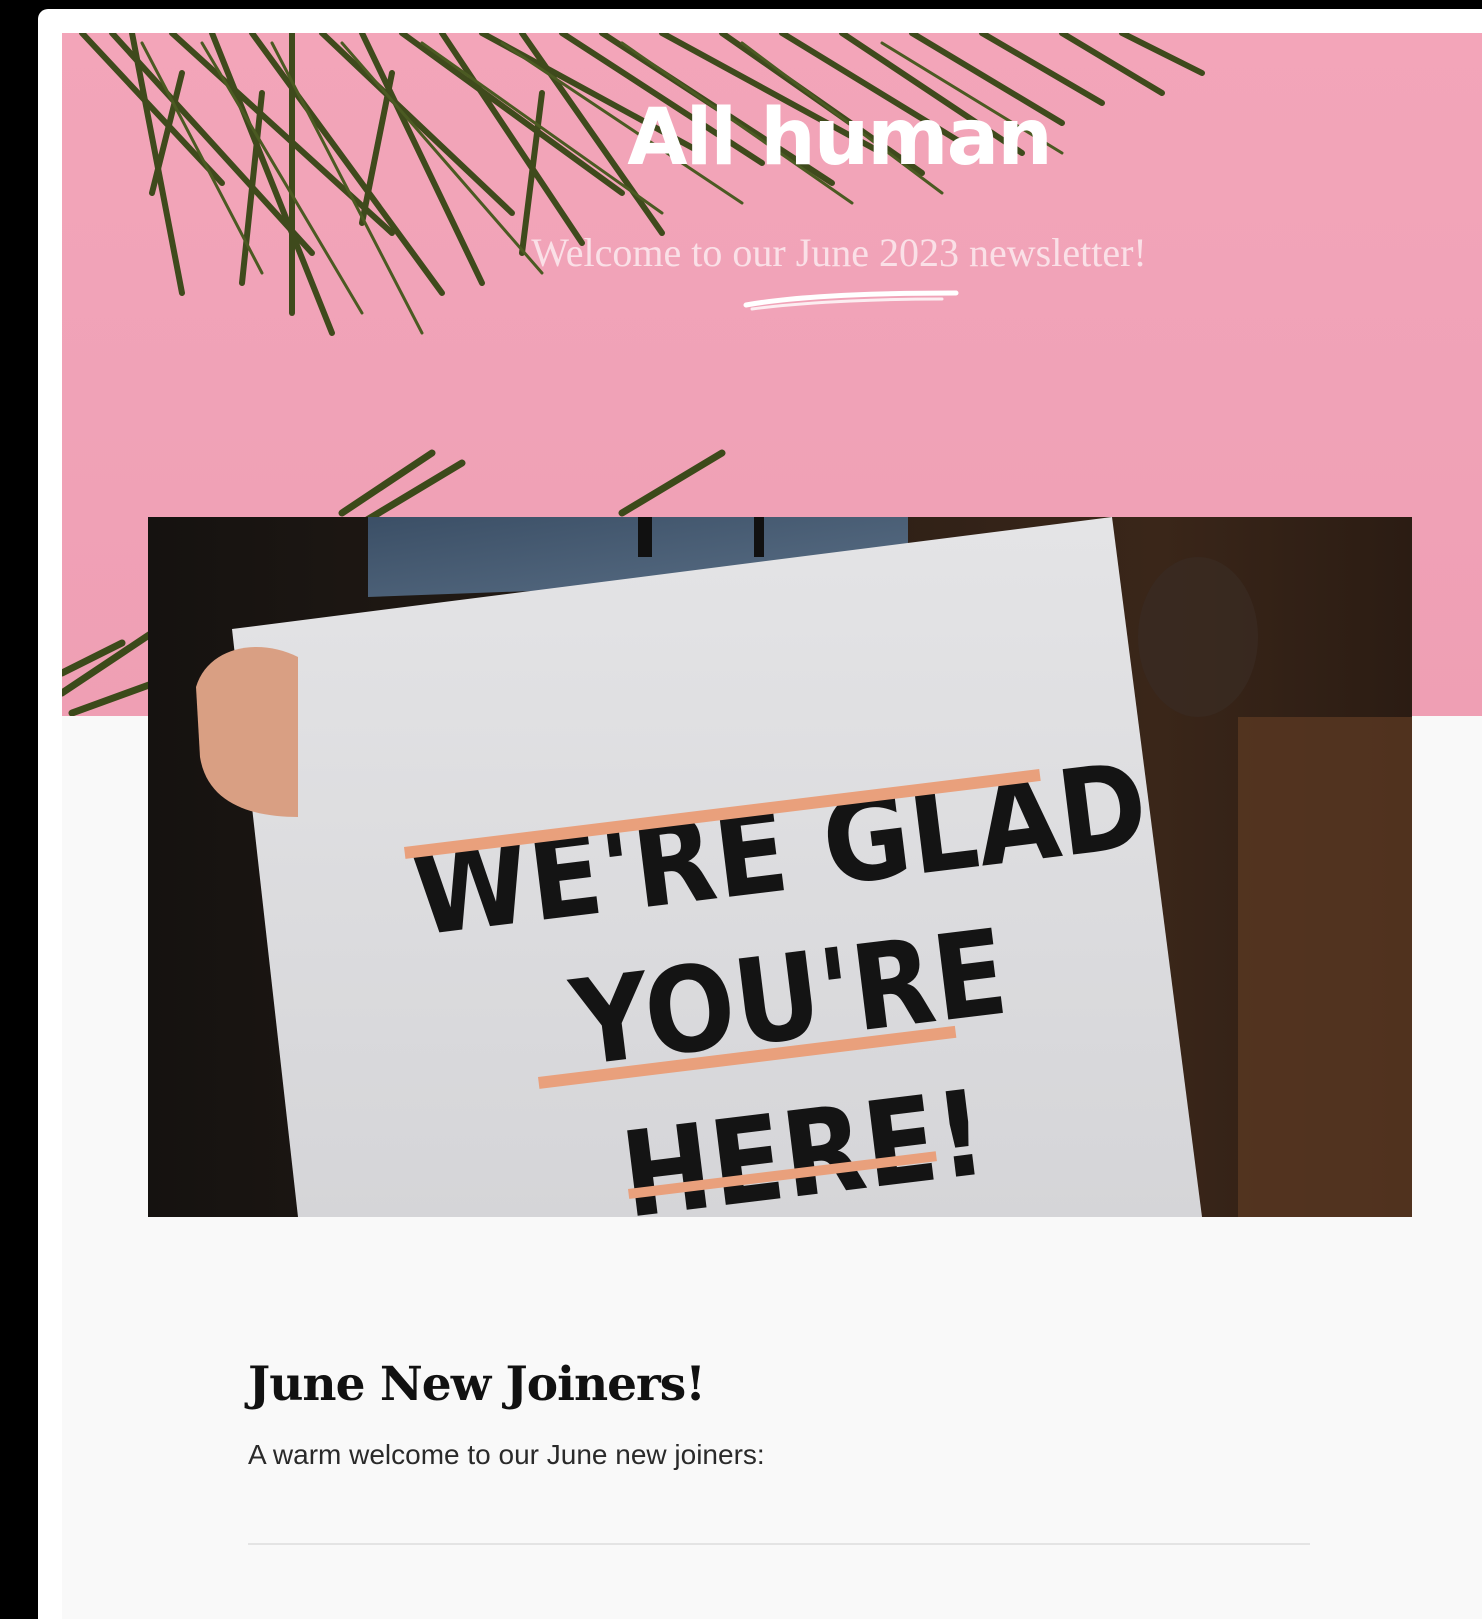  I want to click on section-intro-text: A warm welcome to our June new joiners:, so click(506, 1454).